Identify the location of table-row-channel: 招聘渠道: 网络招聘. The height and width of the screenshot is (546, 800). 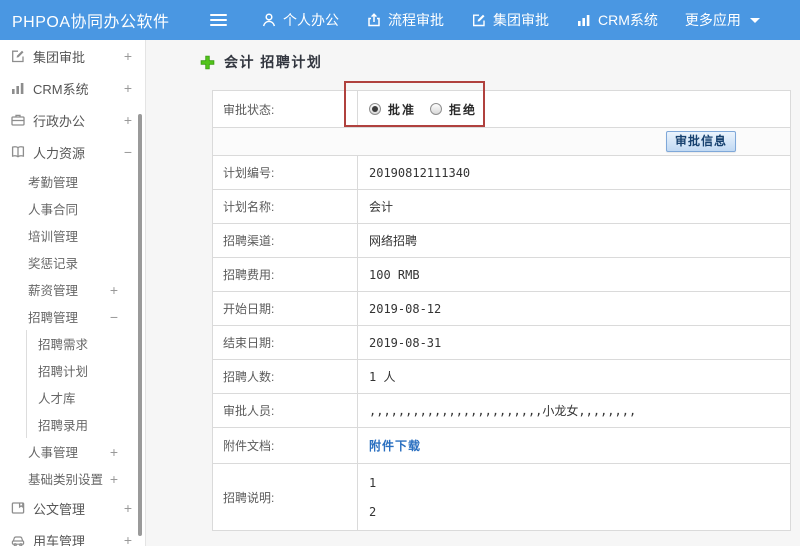
(501, 241).